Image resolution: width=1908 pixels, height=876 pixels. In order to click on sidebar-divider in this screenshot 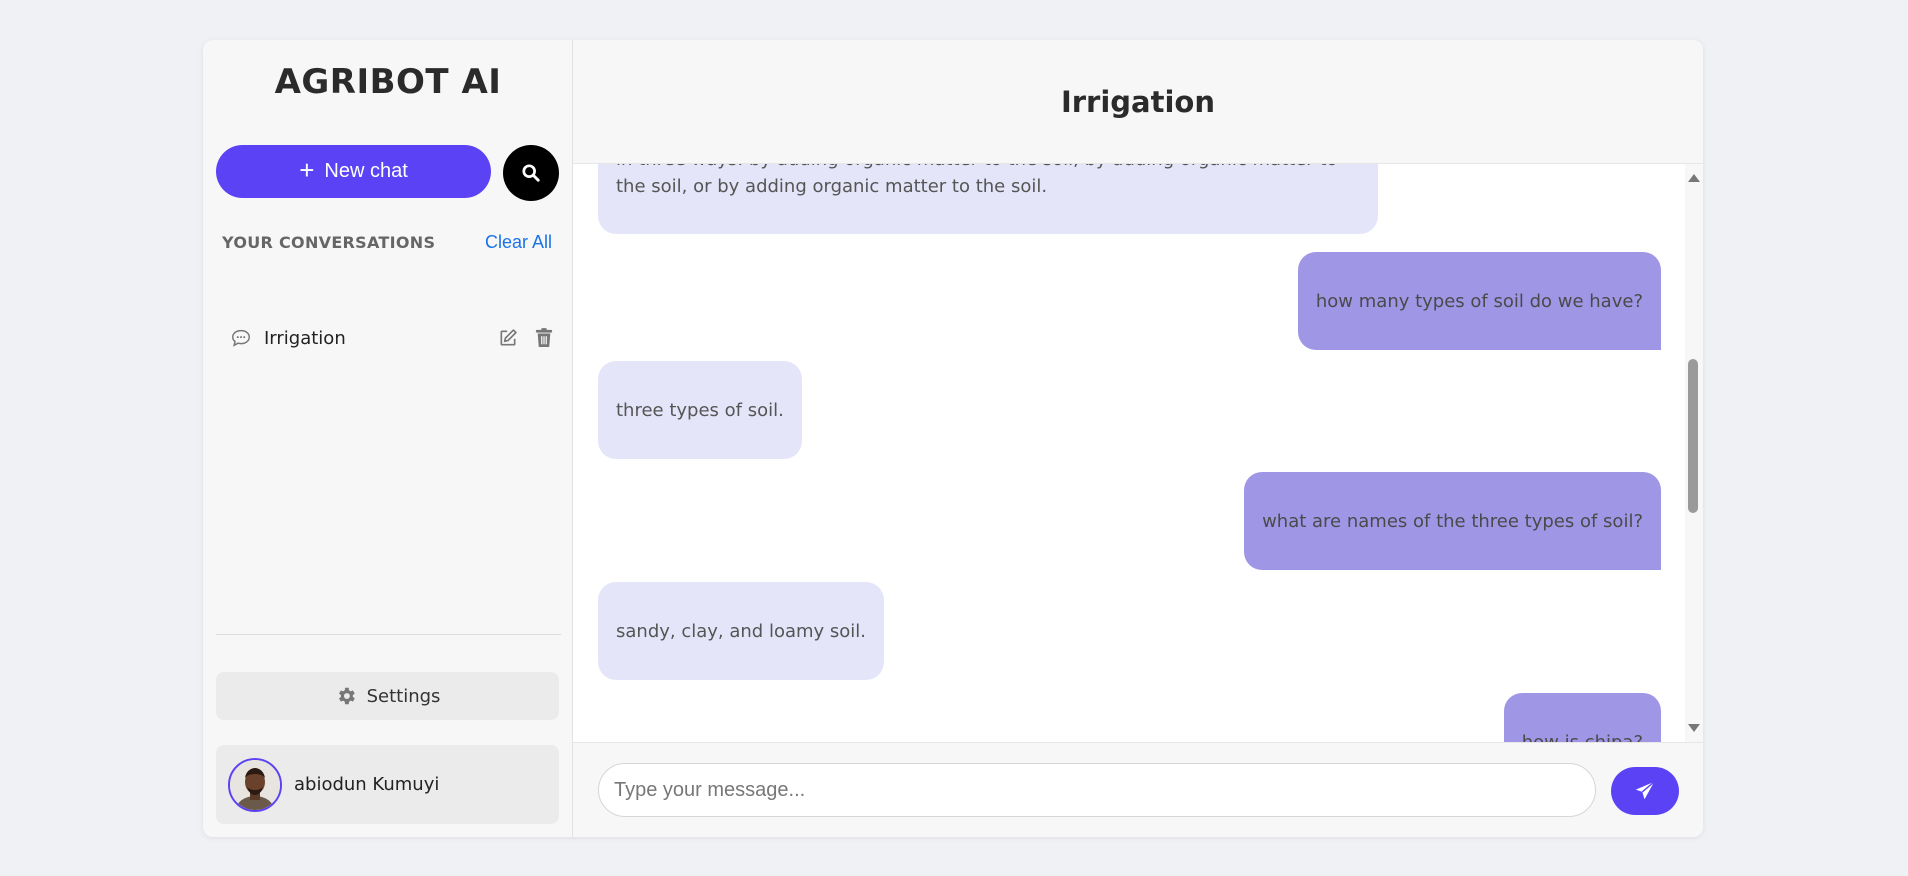, I will do `click(388, 634)`.